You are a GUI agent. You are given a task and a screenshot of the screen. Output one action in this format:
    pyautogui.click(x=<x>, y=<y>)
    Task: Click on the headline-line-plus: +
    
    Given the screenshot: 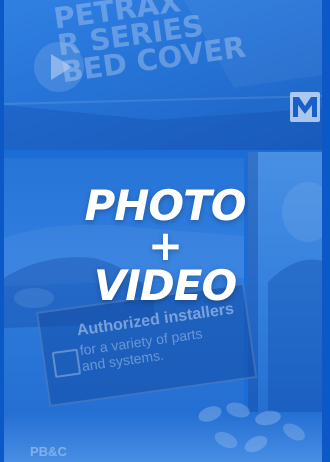 What is the action you would take?
    pyautogui.click(x=165, y=245)
    